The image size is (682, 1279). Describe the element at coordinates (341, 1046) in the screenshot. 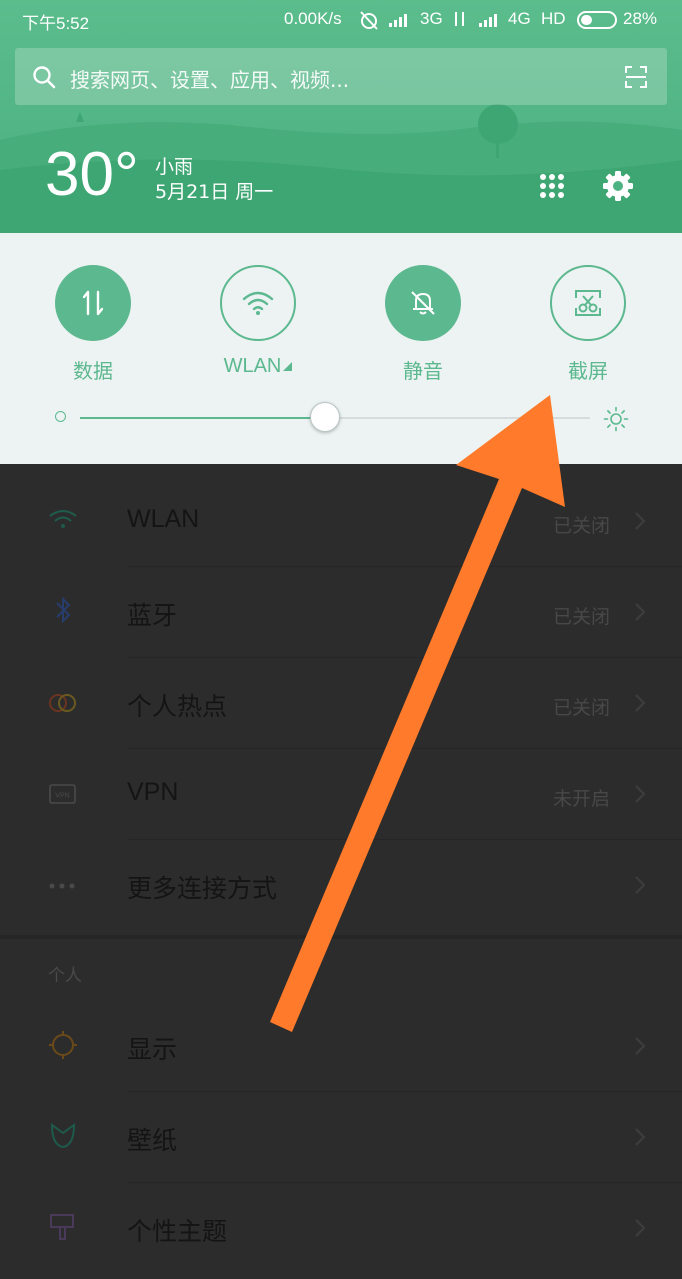

I see `settings-row-display: 显示` at that location.